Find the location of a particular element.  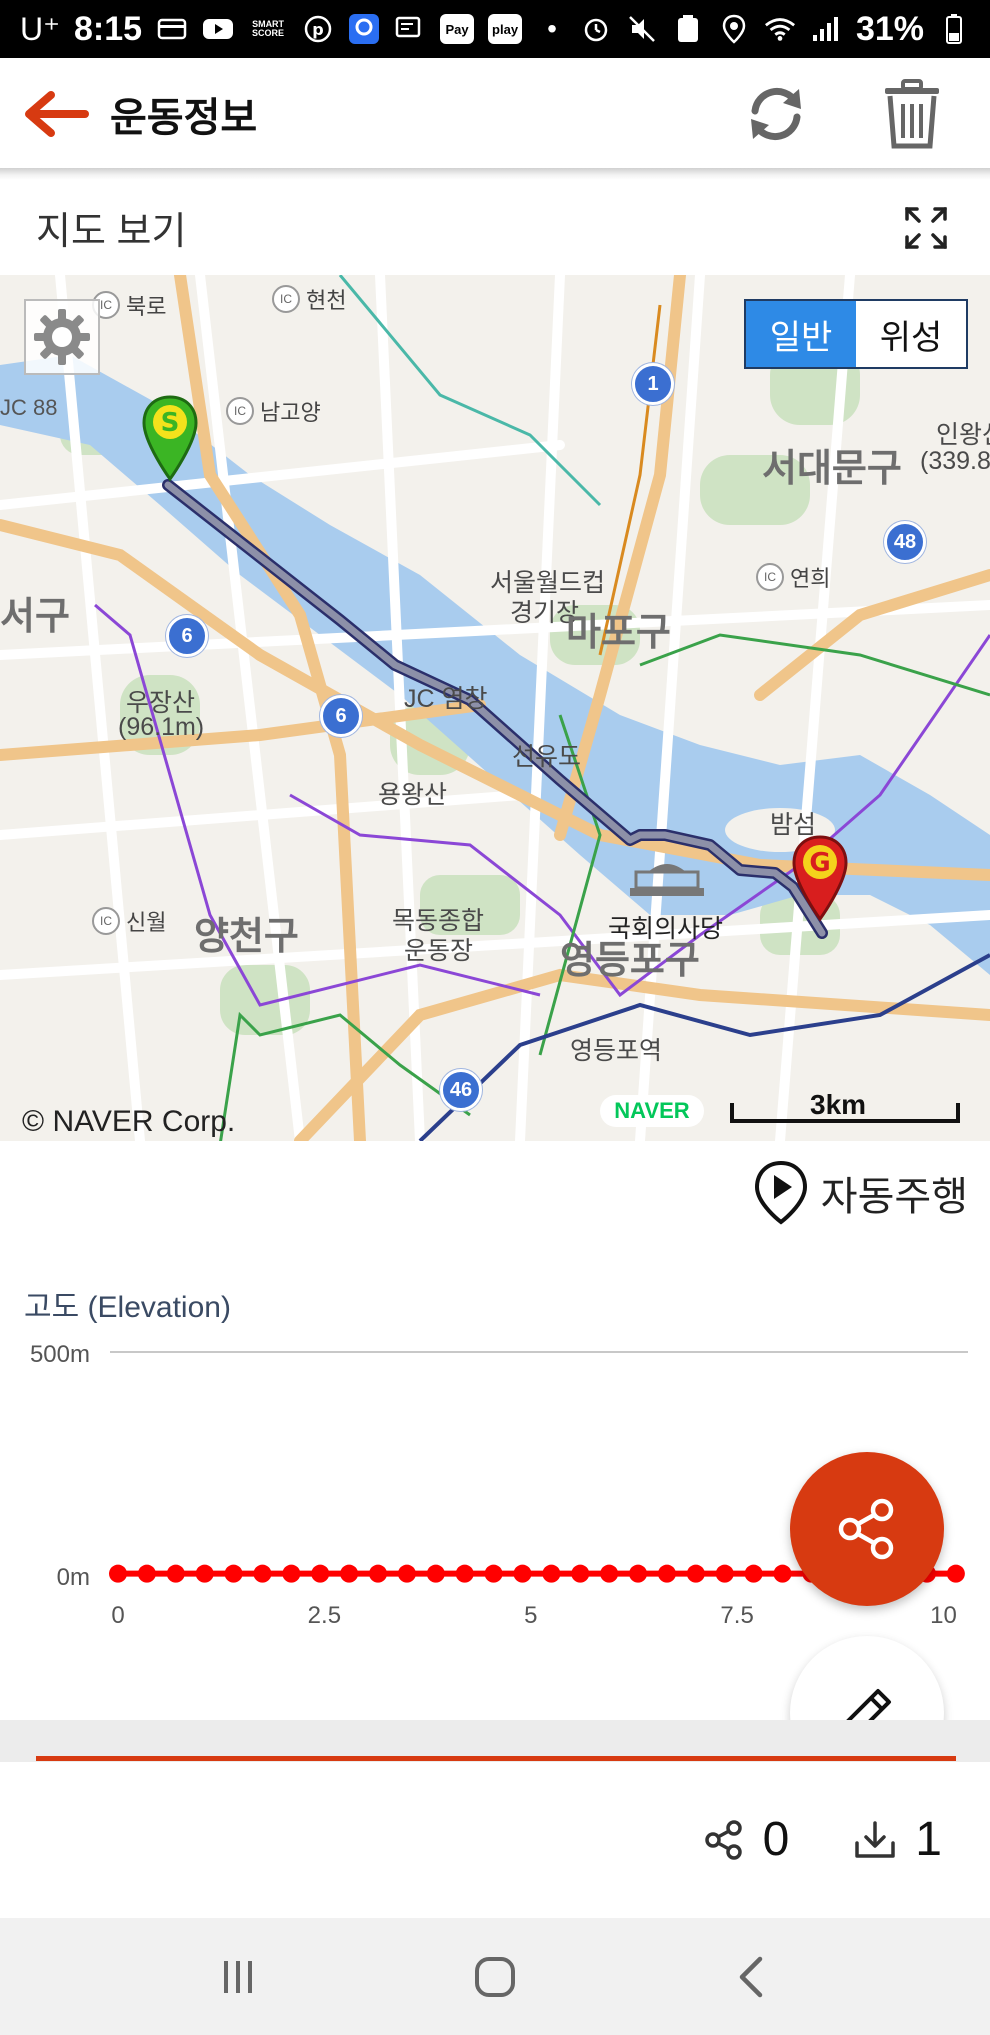

map-header: 지도 보기 is located at coordinates (495, 227).